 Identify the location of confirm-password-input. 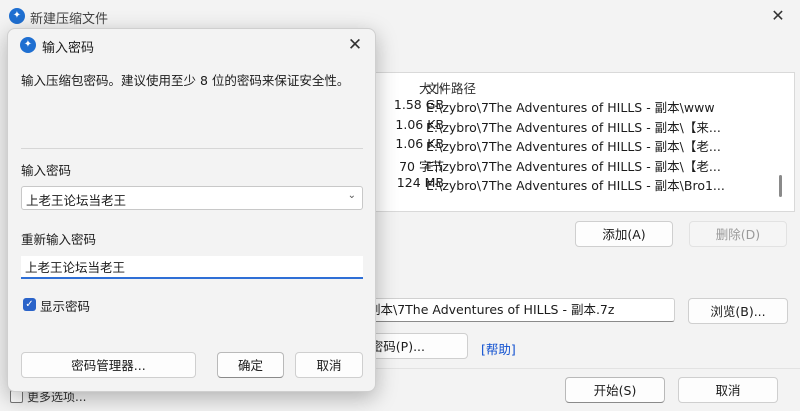
(192, 267).